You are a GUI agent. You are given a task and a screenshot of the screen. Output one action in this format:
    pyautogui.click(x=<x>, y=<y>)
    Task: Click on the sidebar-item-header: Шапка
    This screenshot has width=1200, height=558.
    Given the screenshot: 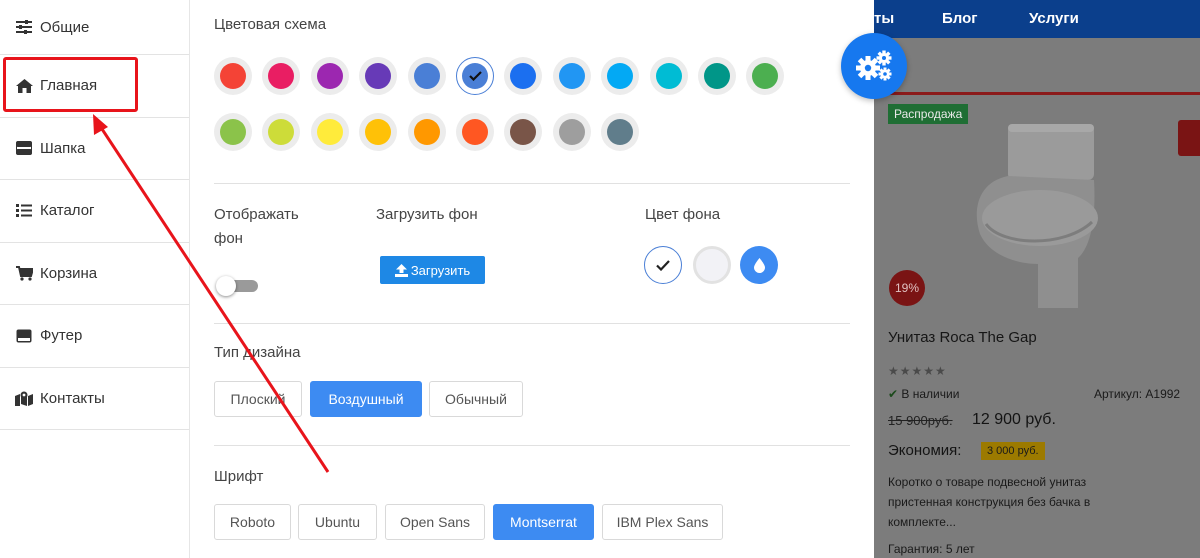 What is the action you would take?
    pyautogui.click(x=94, y=149)
    